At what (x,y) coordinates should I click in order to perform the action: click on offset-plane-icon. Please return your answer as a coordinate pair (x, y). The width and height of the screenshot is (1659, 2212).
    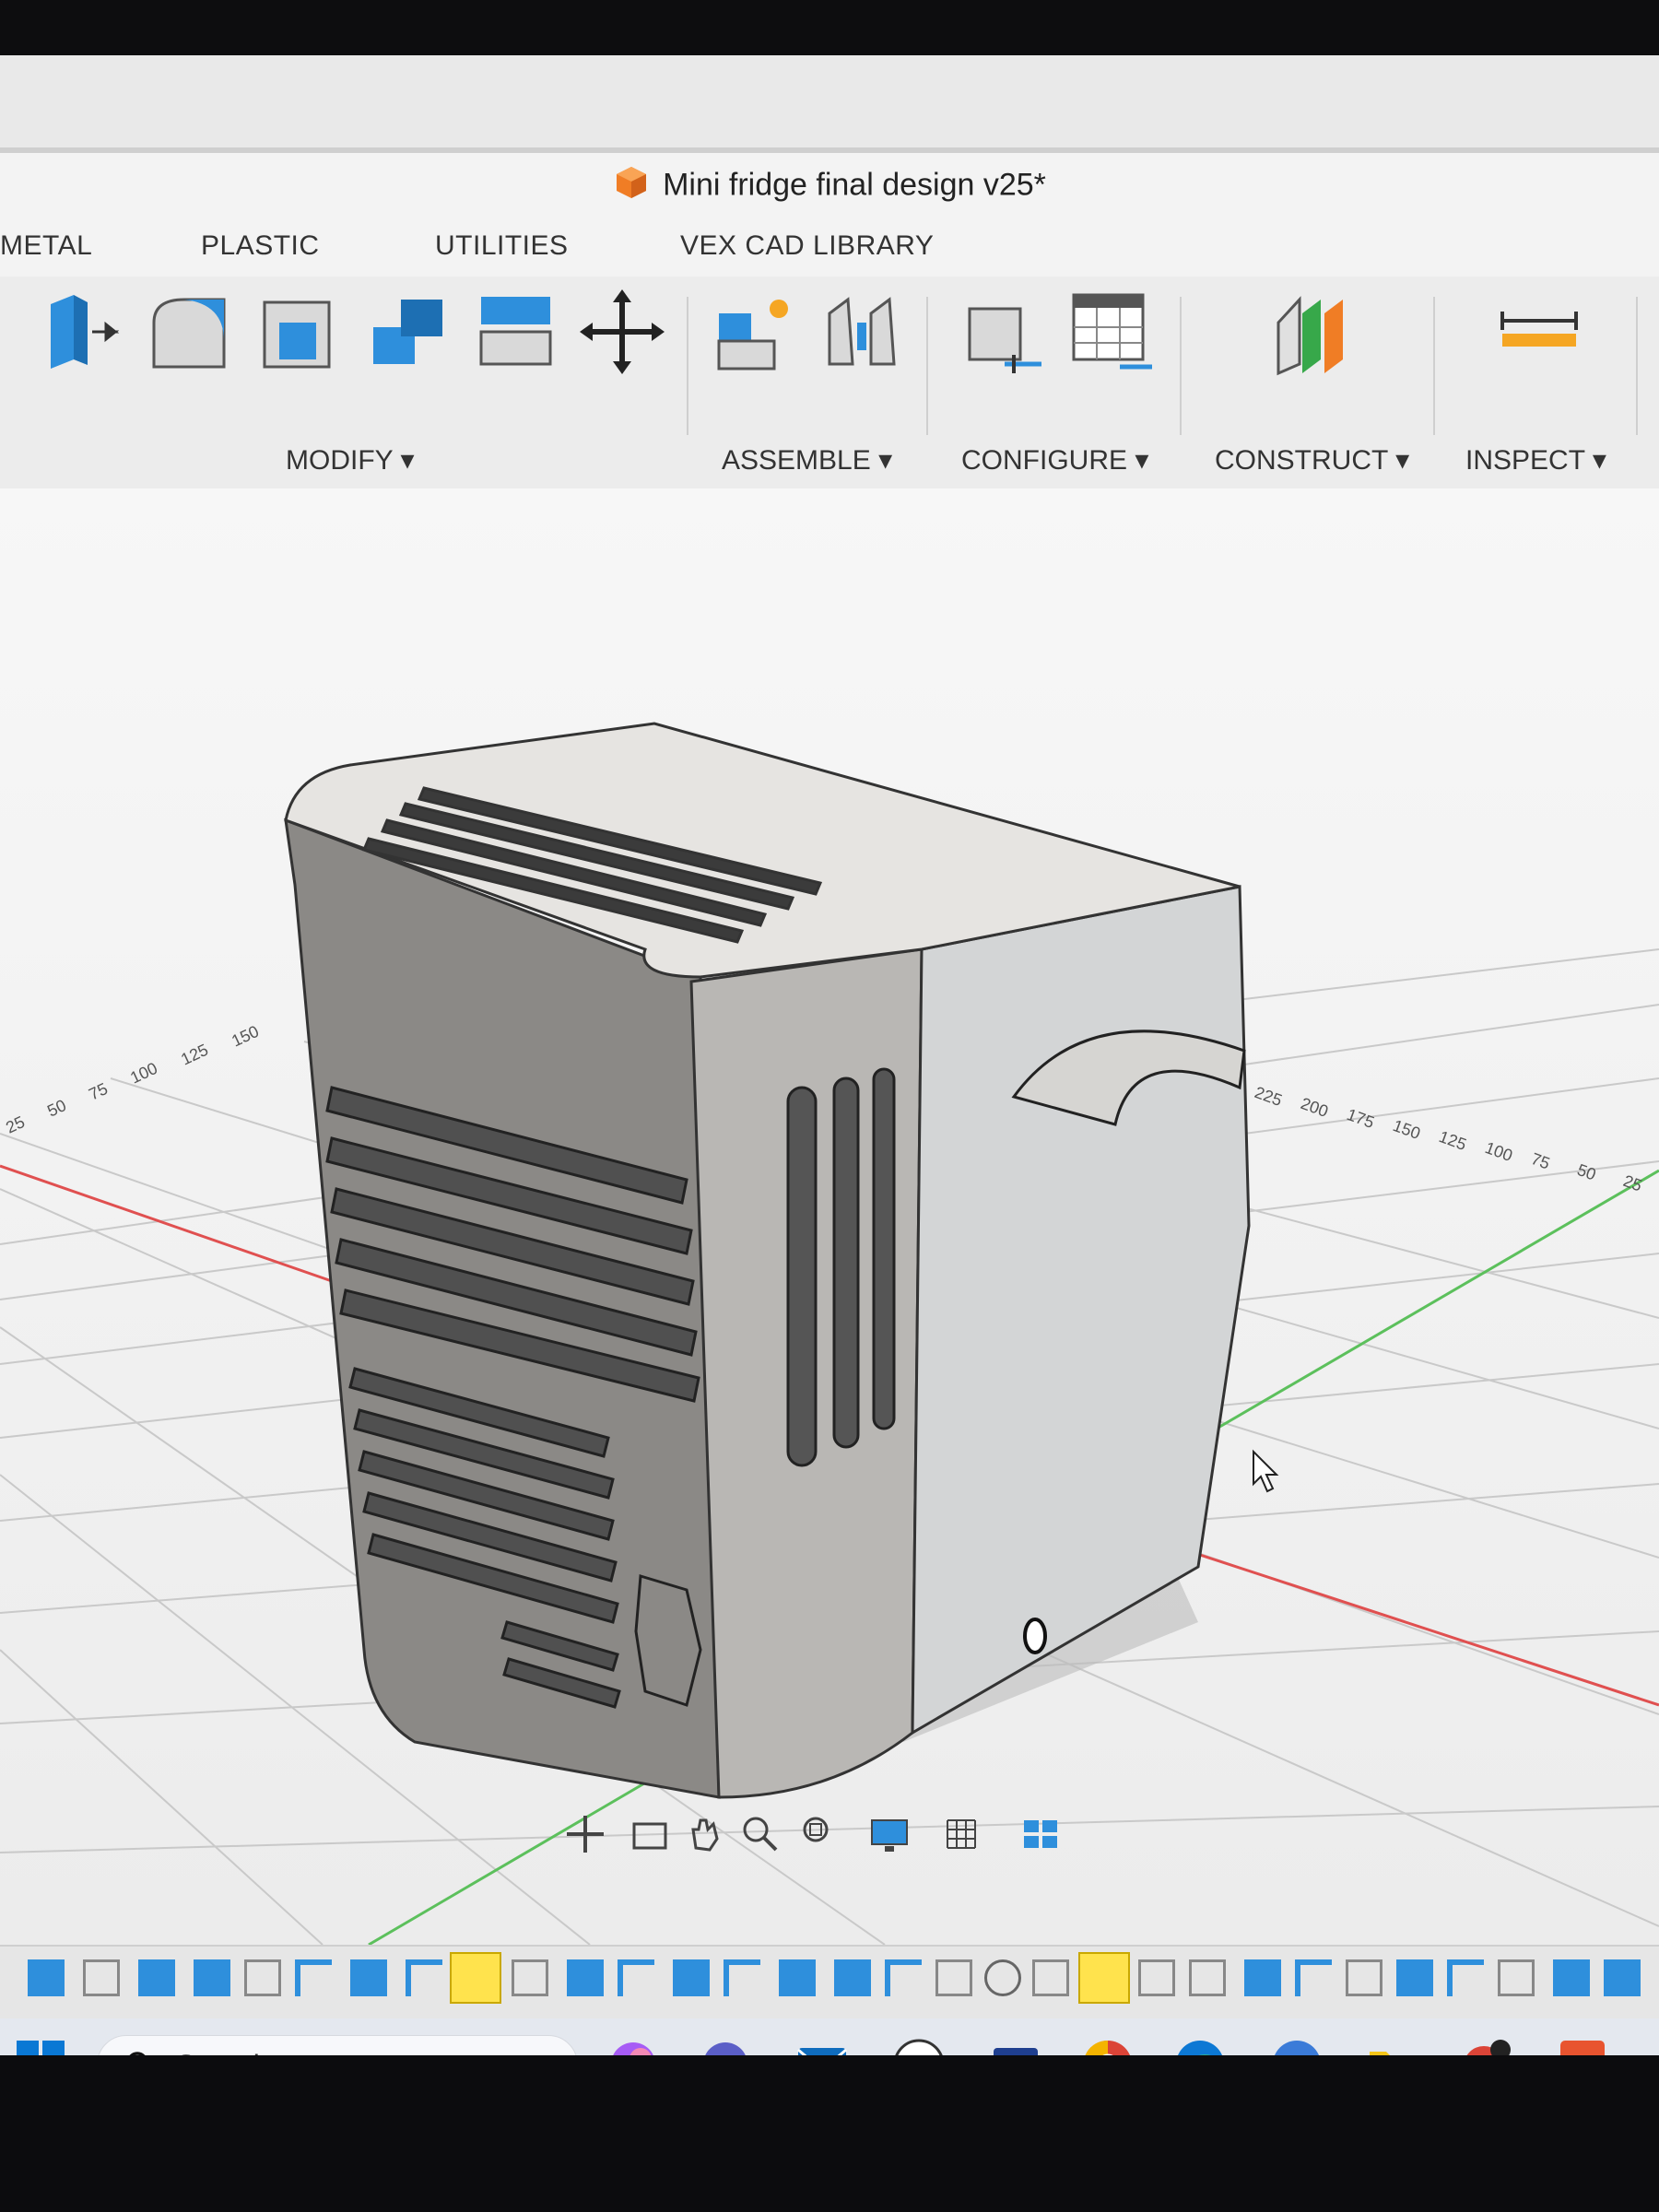
    Looking at the image, I should click on (1313, 332).